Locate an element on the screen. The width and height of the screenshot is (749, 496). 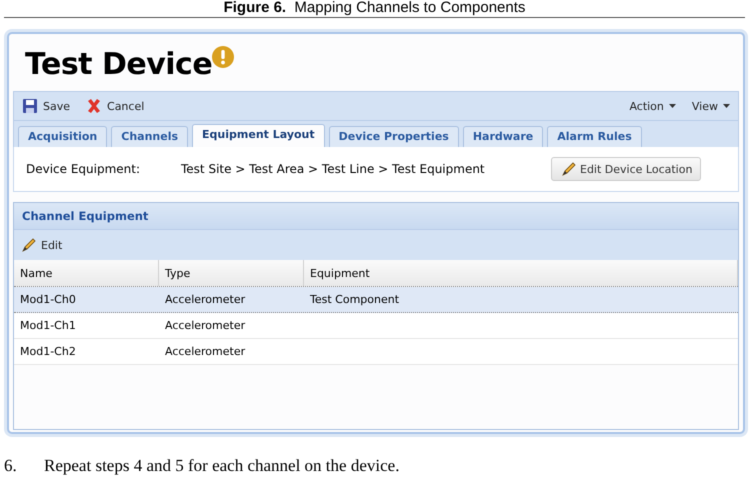
tab: Acquisition is located at coordinates (63, 136).